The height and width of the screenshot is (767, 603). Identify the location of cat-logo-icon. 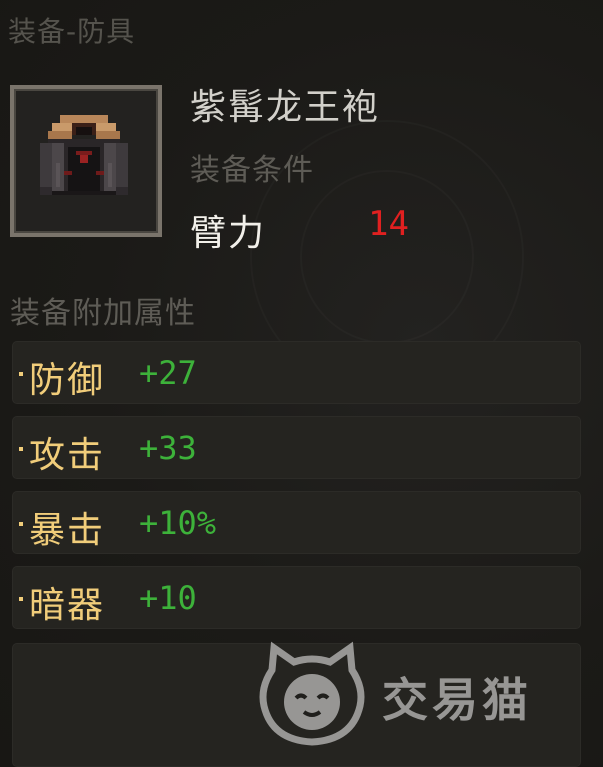
(312, 693).